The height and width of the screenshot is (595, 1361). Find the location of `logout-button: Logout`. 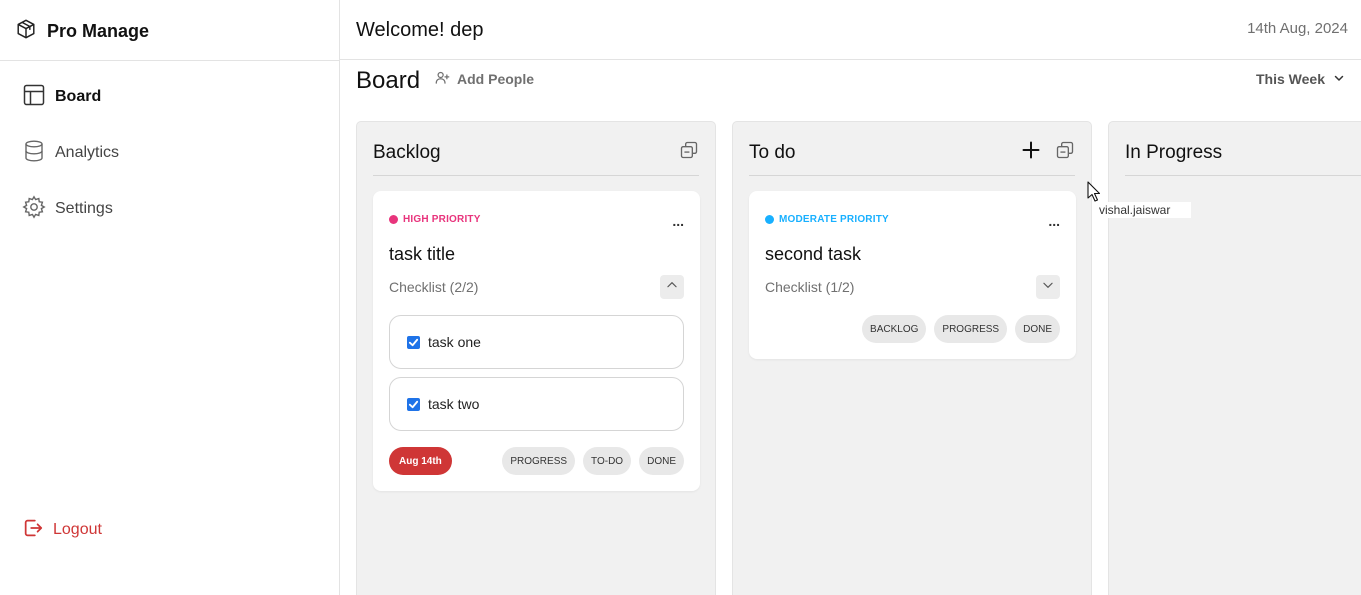

logout-button: Logout is located at coordinates (62, 530).